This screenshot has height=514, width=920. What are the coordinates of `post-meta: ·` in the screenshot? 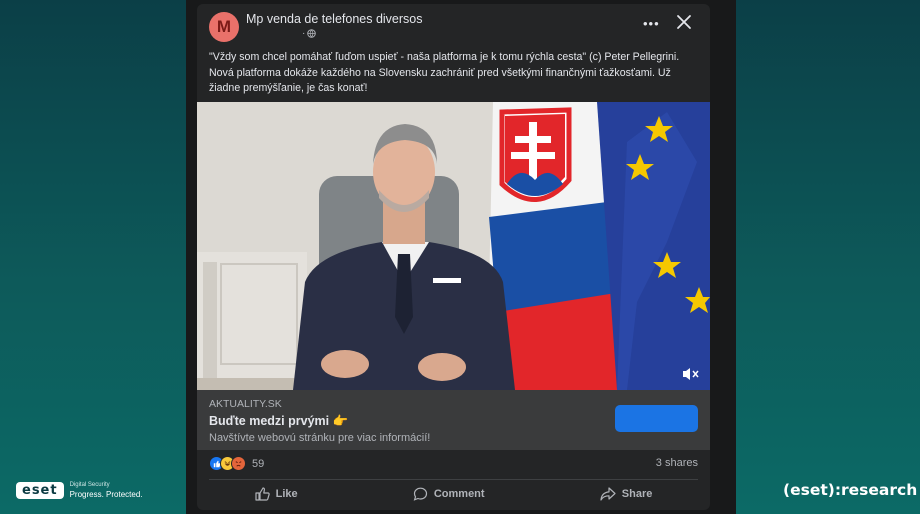 It's located at (309, 33).